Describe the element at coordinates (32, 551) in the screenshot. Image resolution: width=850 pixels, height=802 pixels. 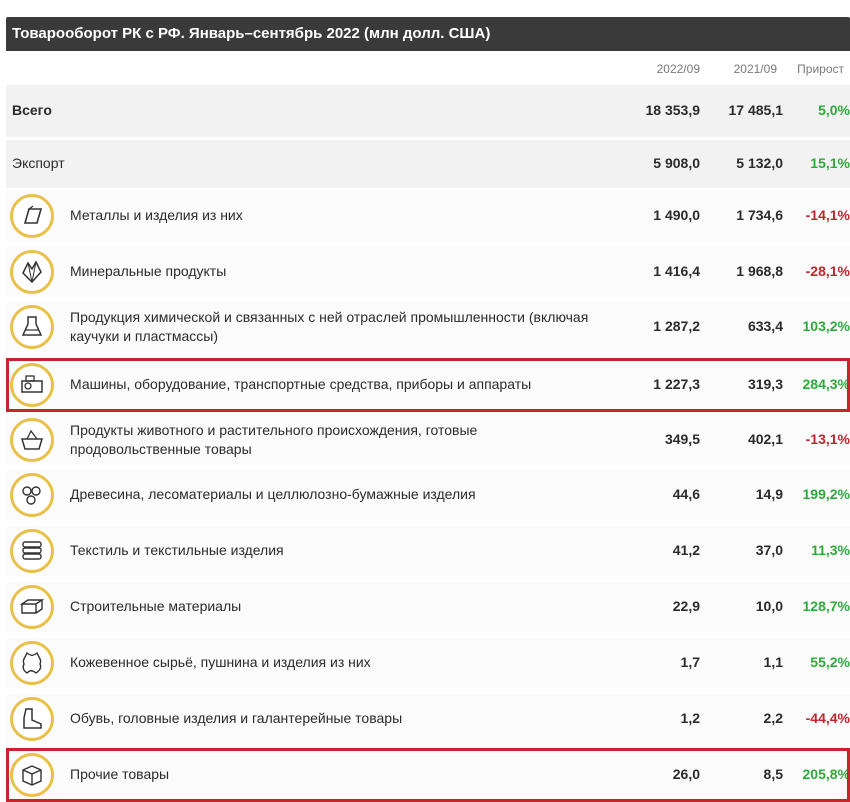
I see `textile-stack-icon` at that location.